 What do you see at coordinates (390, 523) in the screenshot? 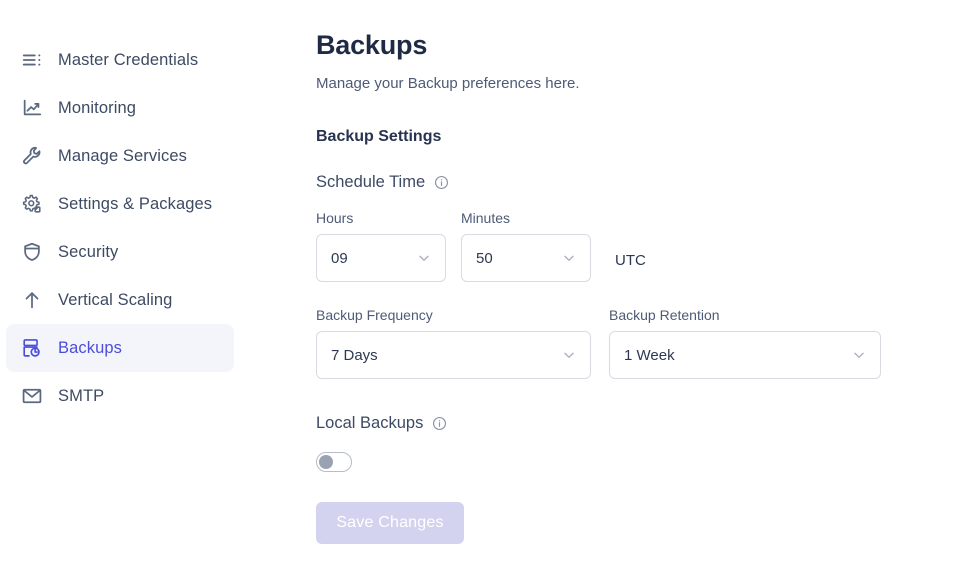
I see `save-changes-button: Save Changes` at bounding box center [390, 523].